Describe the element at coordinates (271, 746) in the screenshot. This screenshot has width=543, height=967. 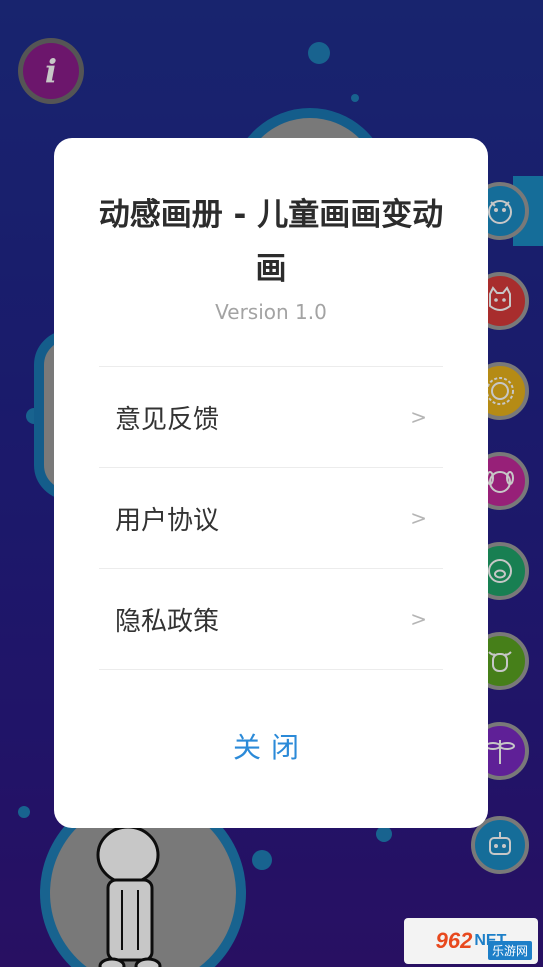
I see `close-button: 关闭` at that location.